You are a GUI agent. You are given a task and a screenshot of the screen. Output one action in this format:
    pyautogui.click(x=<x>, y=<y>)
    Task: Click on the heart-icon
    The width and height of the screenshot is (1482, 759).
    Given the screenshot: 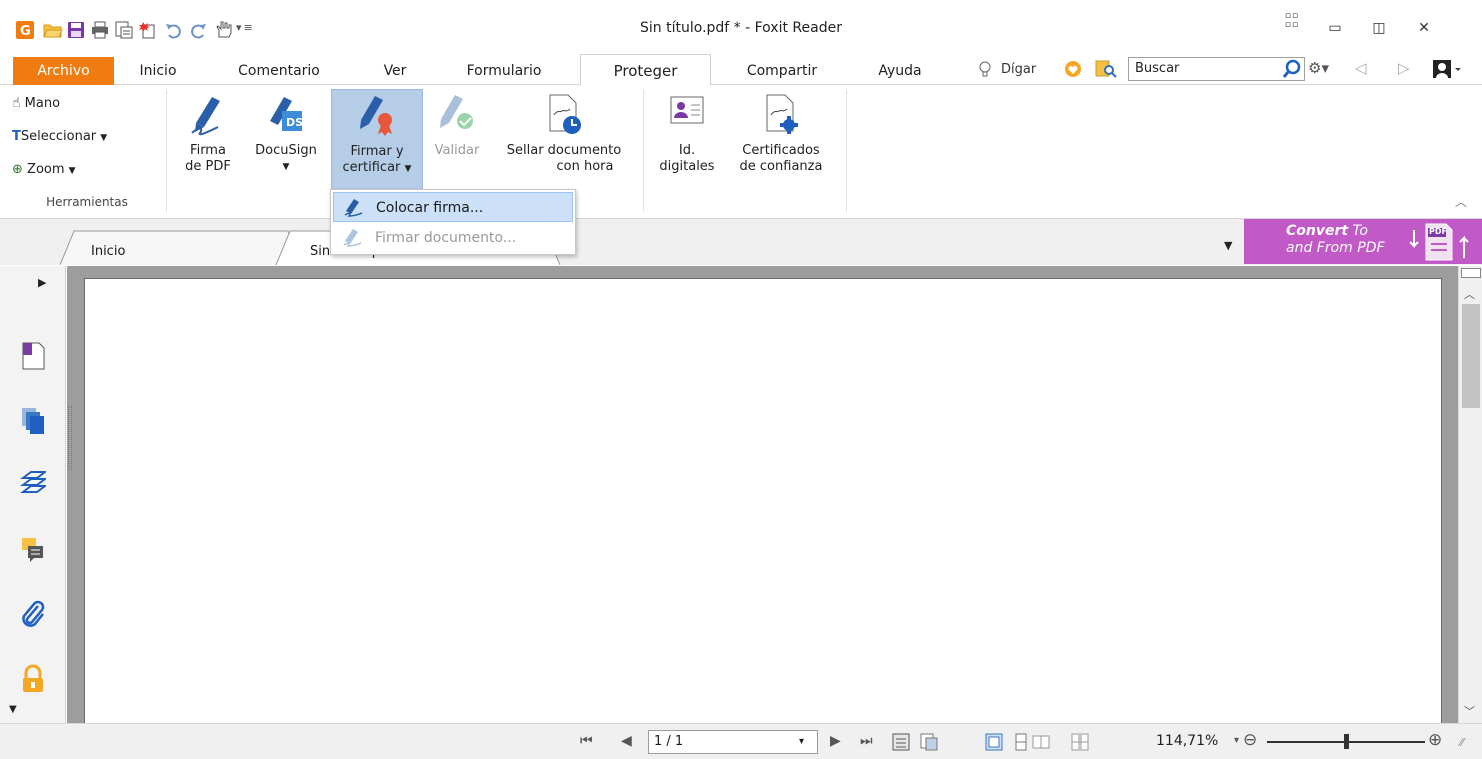 What is the action you would take?
    pyautogui.click(x=1073, y=69)
    